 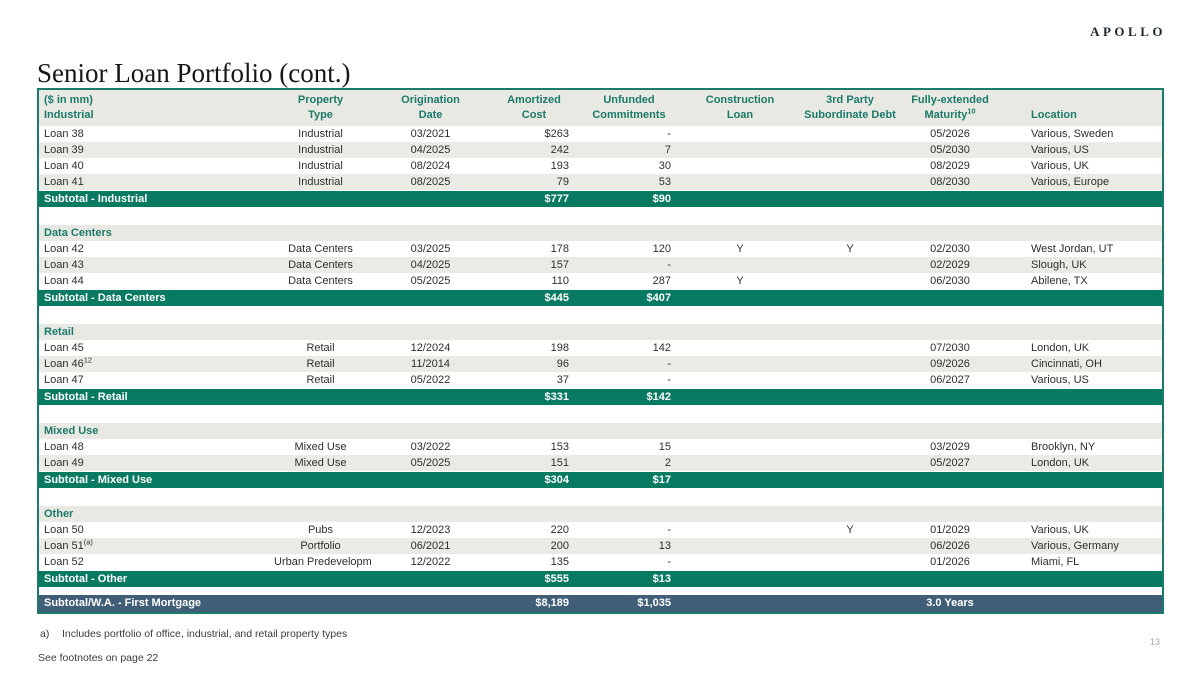 I want to click on loan-name-cell: Loan 49, so click(x=154, y=463).